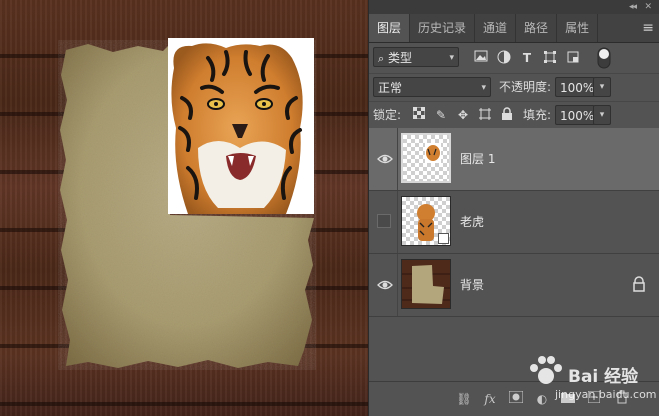 The height and width of the screenshot is (416, 659). Describe the element at coordinates (463, 115) in the screenshot. I see `lock-position-icon: ✥` at that location.